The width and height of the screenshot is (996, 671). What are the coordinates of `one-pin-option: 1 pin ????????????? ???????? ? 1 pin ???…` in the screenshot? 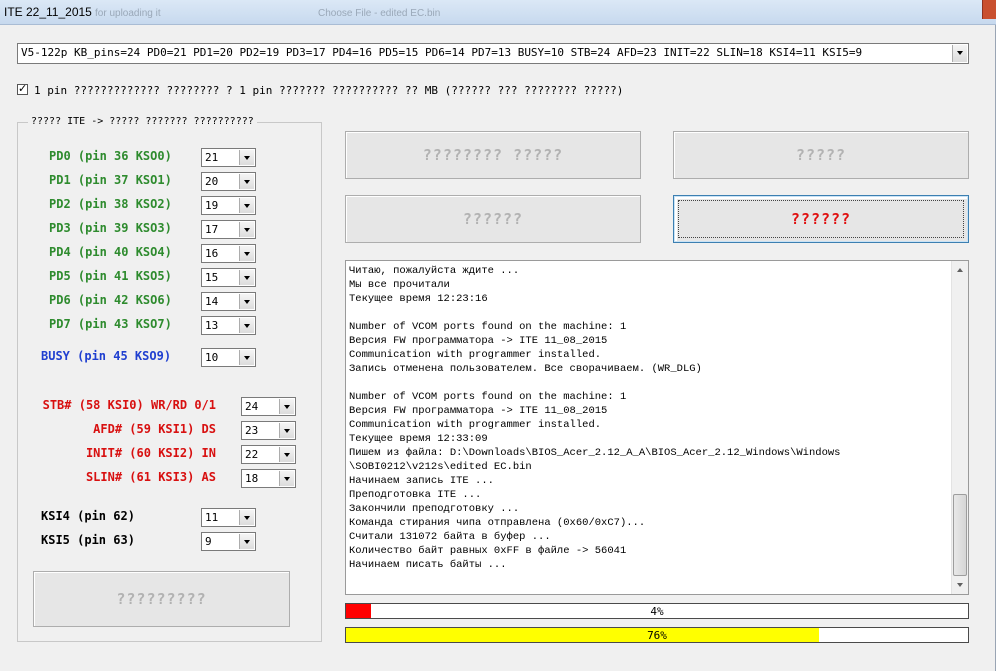 It's located at (320, 89).